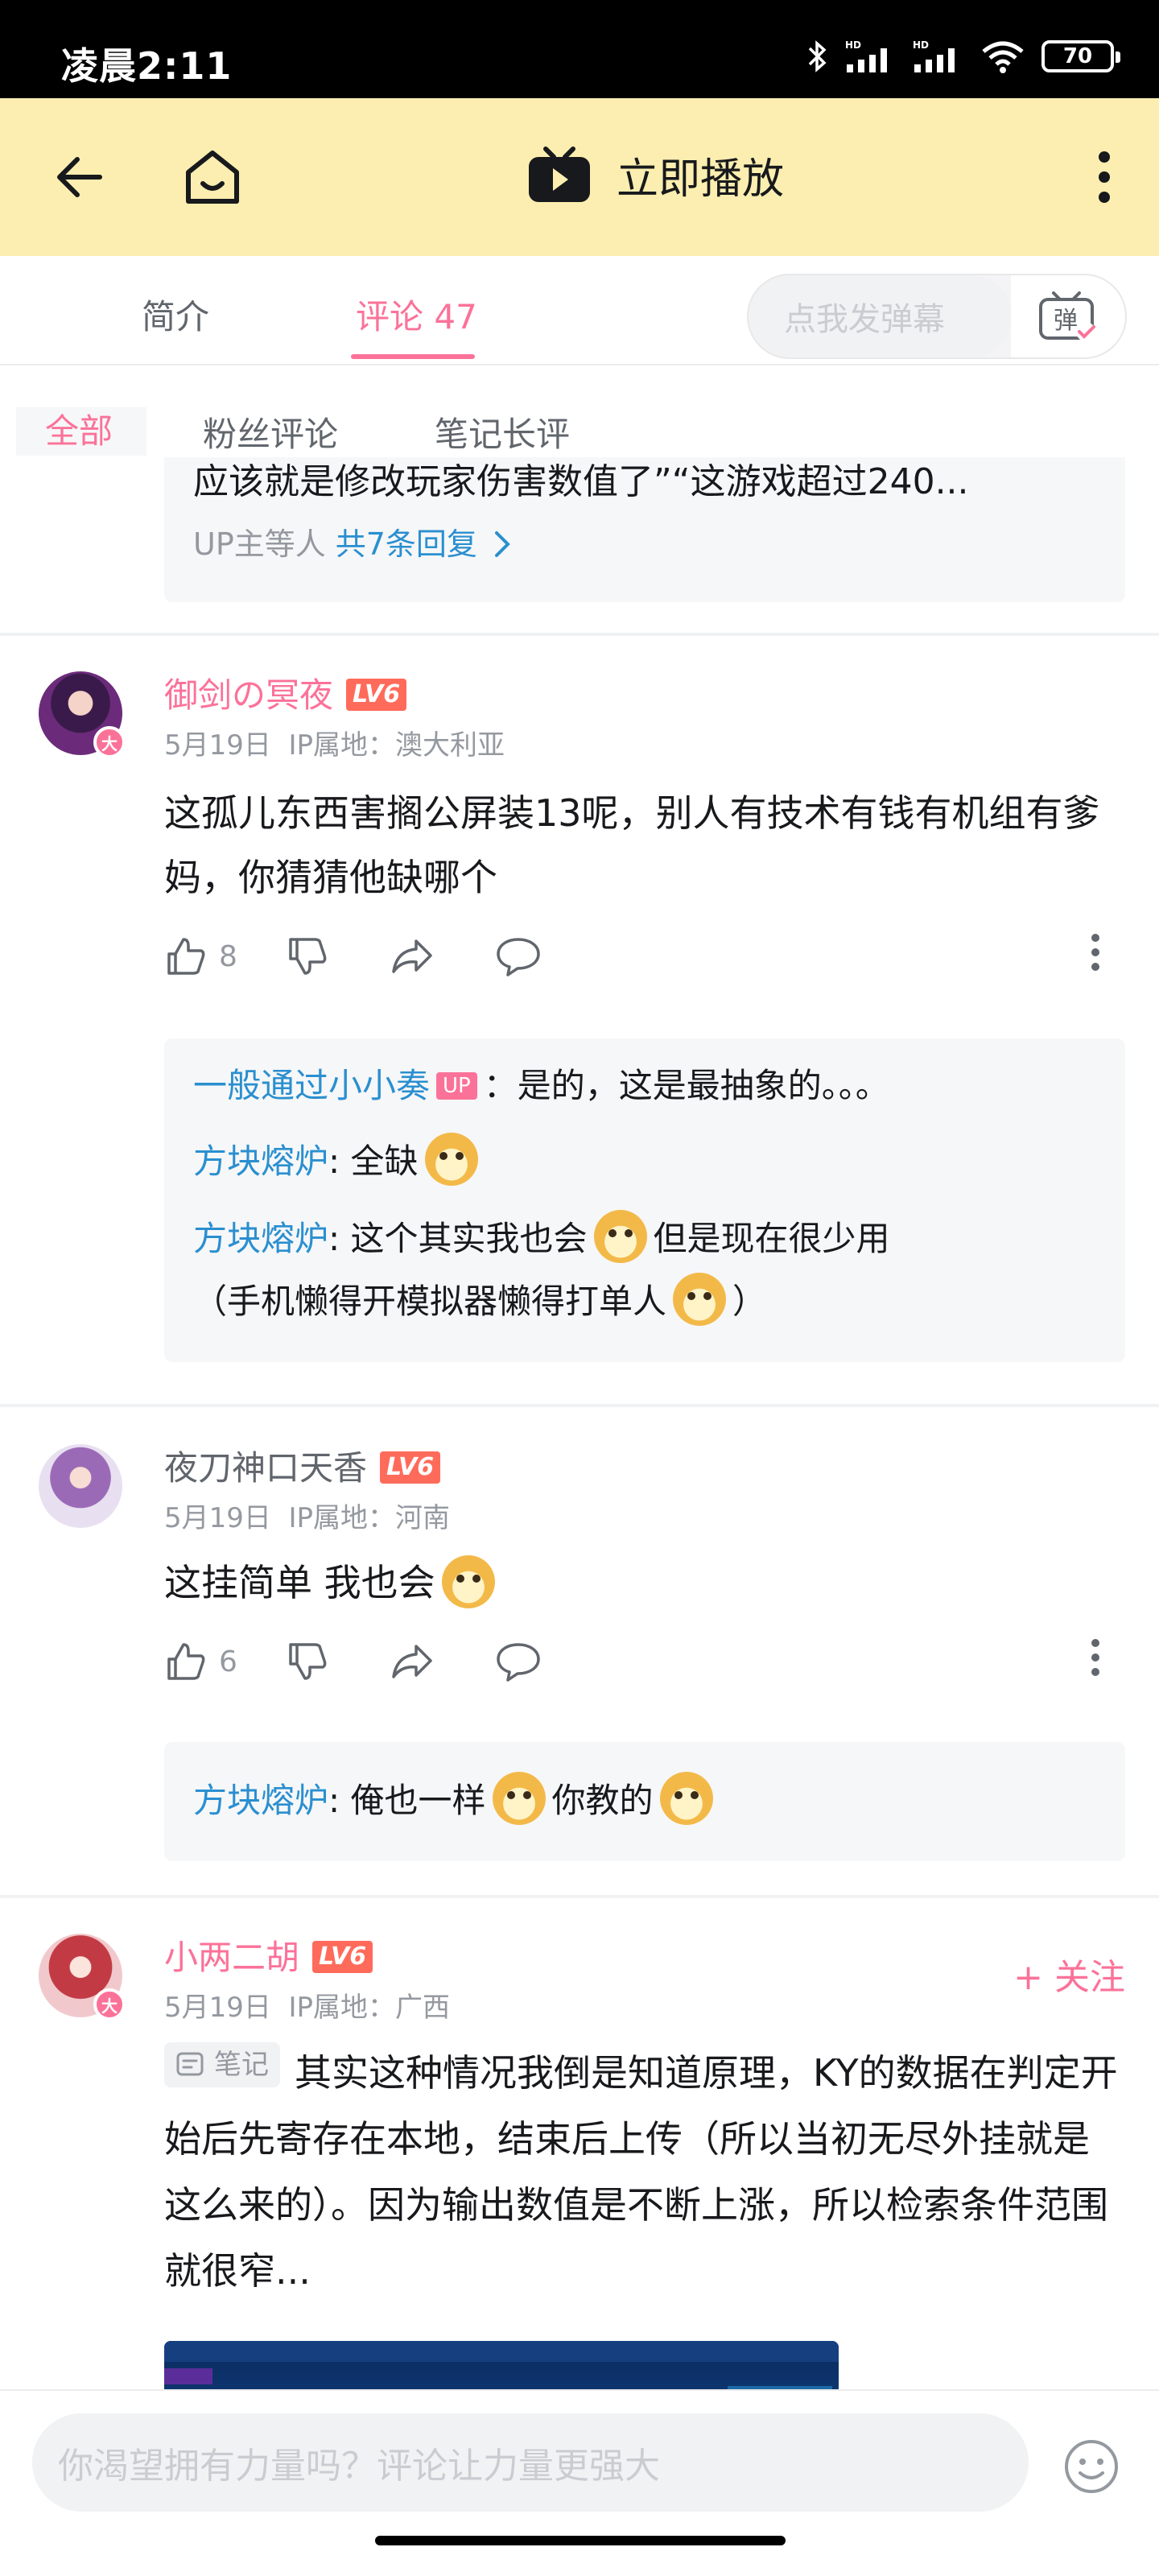 The width and height of the screenshot is (1159, 2576). Describe the element at coordinates (644, 529) in the screenshot. I see `prev-reply-box: 应该就是修改玩家伤害数值了”“这游戏超过240... UP主等人 共7条回复` at that location.